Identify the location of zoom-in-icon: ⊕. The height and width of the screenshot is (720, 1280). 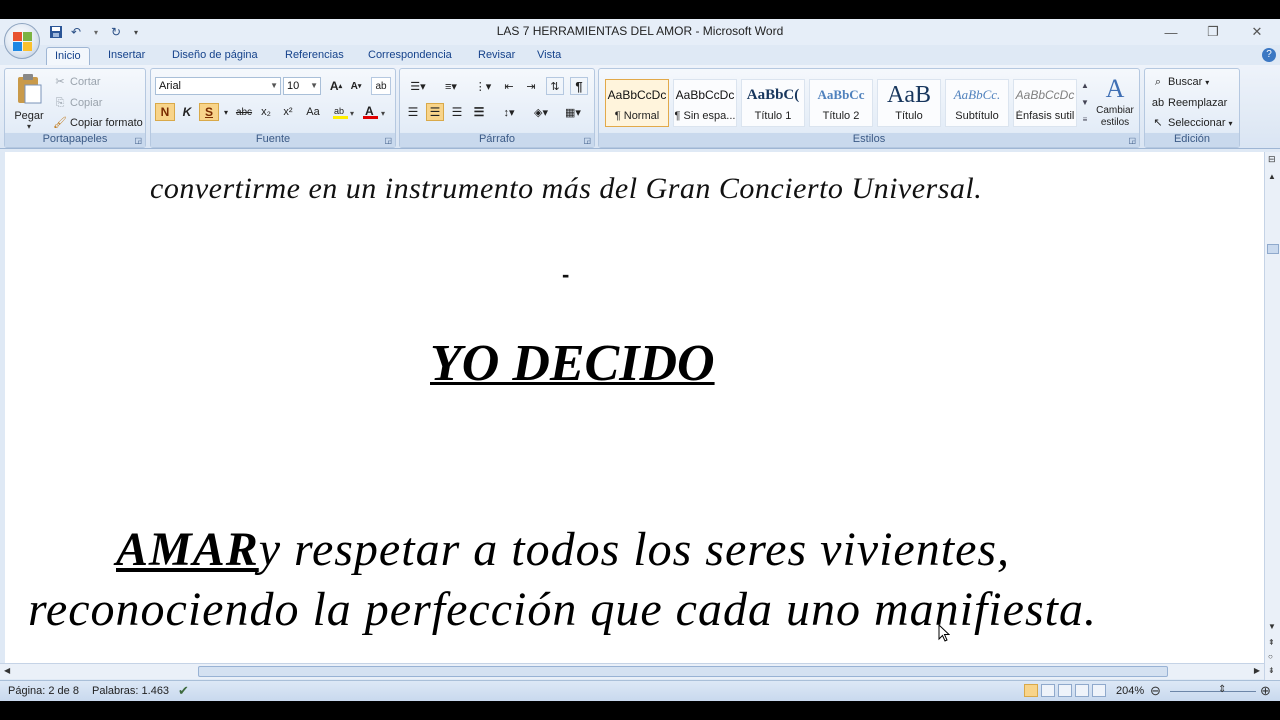
(1265, 691).